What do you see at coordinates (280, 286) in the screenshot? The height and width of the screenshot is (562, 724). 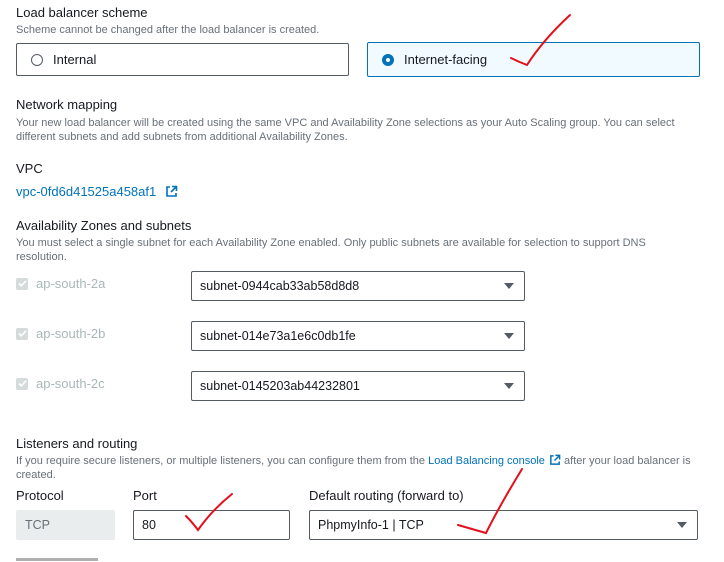 I see `subnet-value: subnet-0944cab33ab58d8d8` at bounding box center [280, 286].